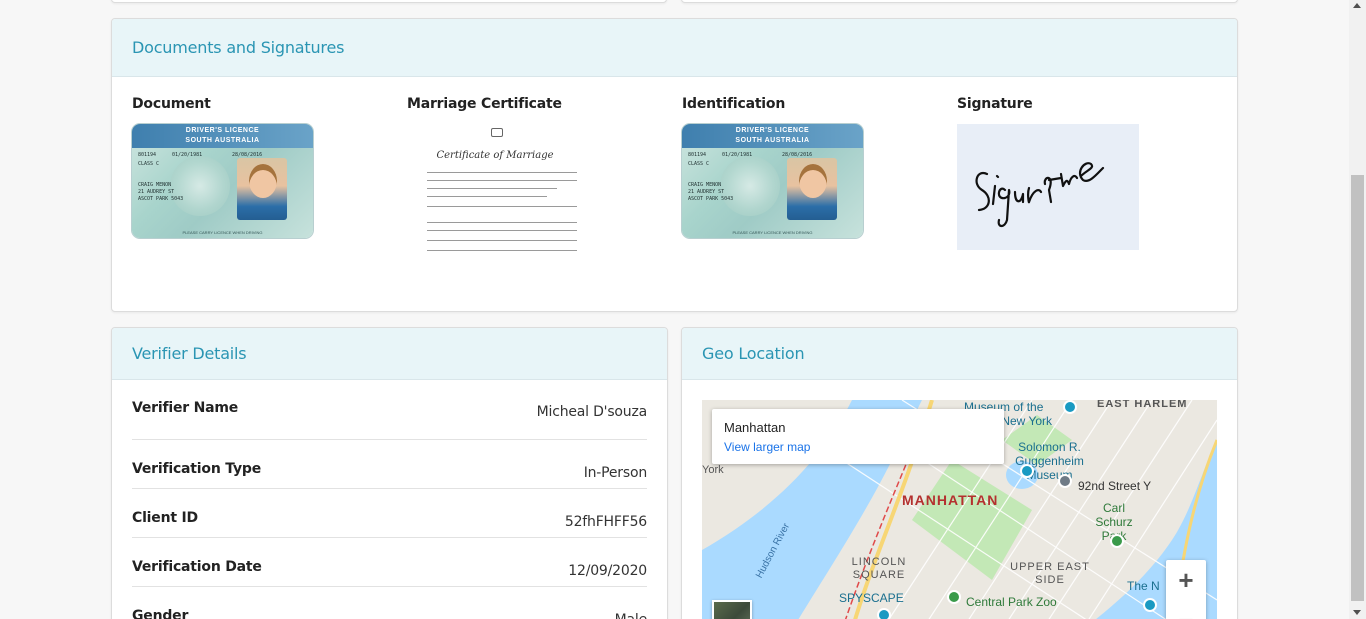  Describe the element at coordinates (607, 571) in the screenshot. I see `detail-value: 12/09/2020` at that location.